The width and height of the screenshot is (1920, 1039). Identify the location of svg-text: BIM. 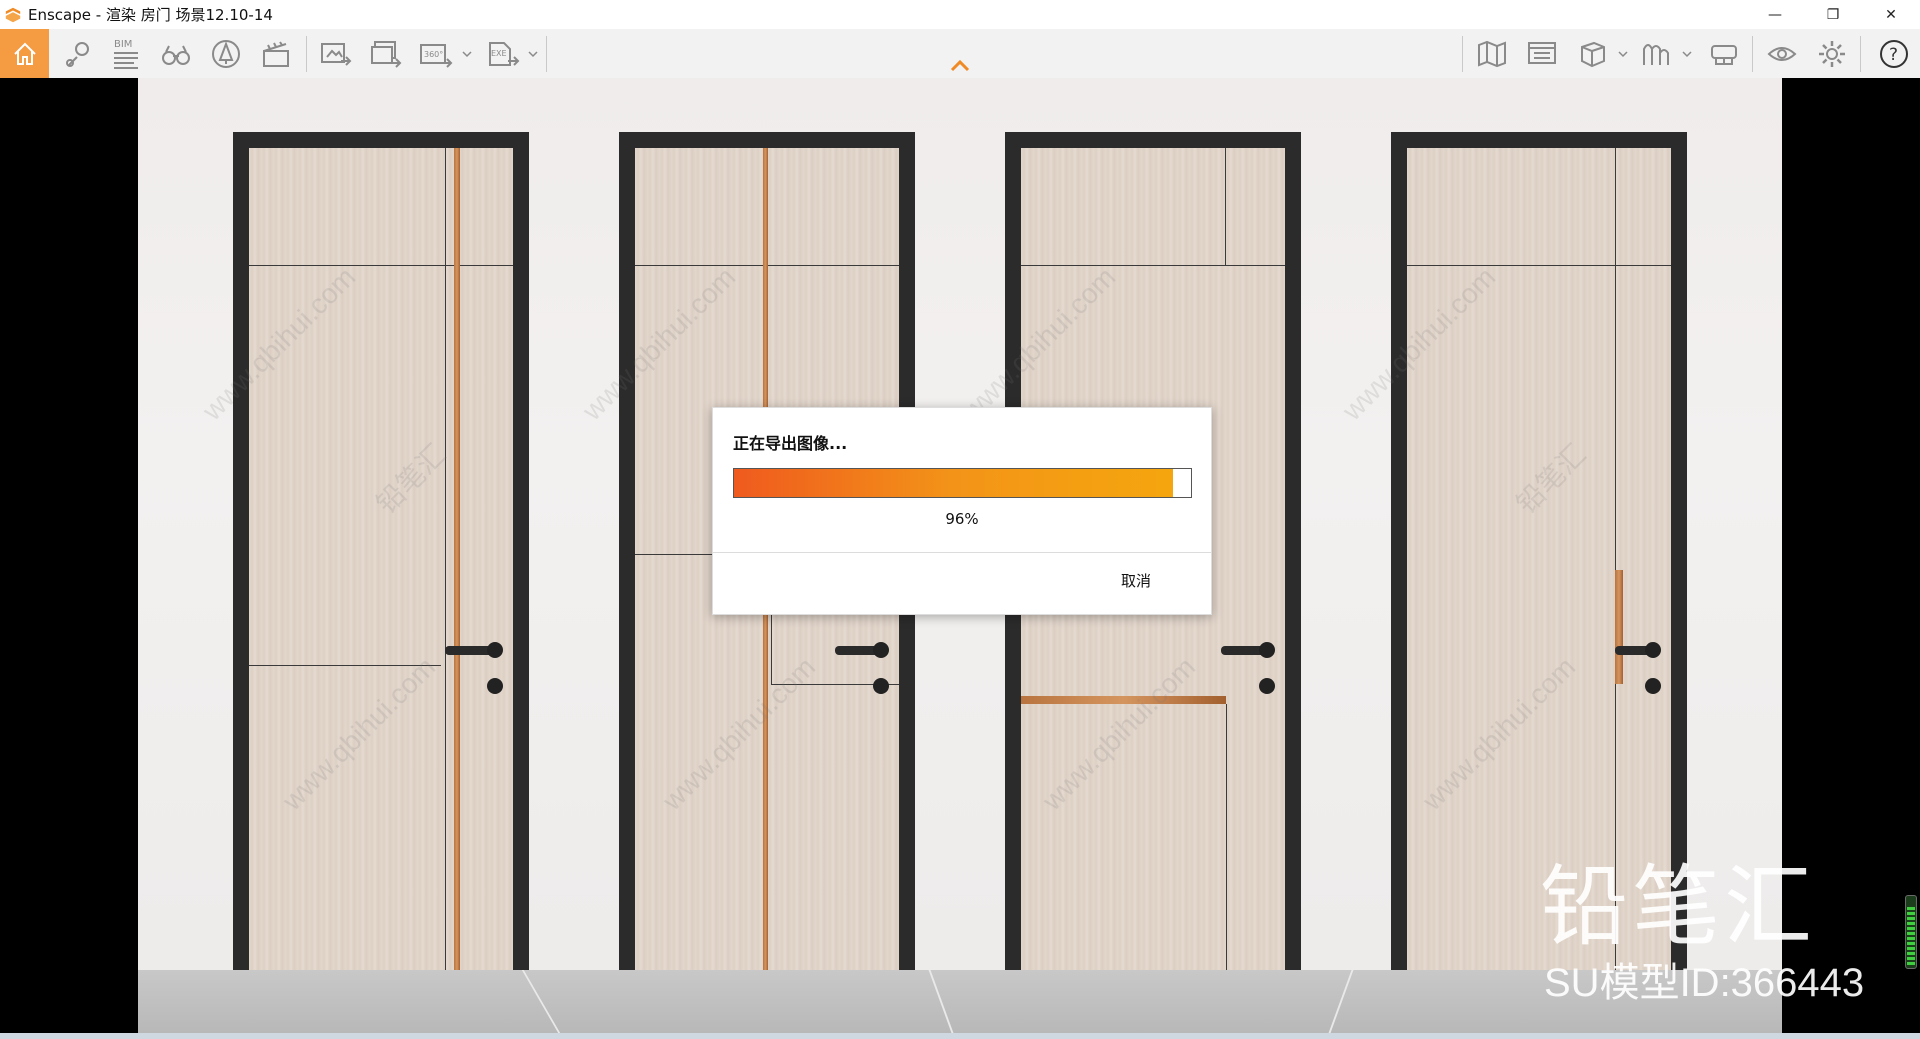
(123, 44).